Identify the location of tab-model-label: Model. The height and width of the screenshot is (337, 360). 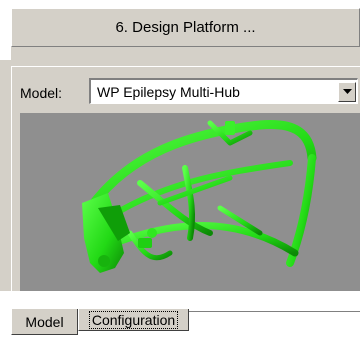
(44, 321).